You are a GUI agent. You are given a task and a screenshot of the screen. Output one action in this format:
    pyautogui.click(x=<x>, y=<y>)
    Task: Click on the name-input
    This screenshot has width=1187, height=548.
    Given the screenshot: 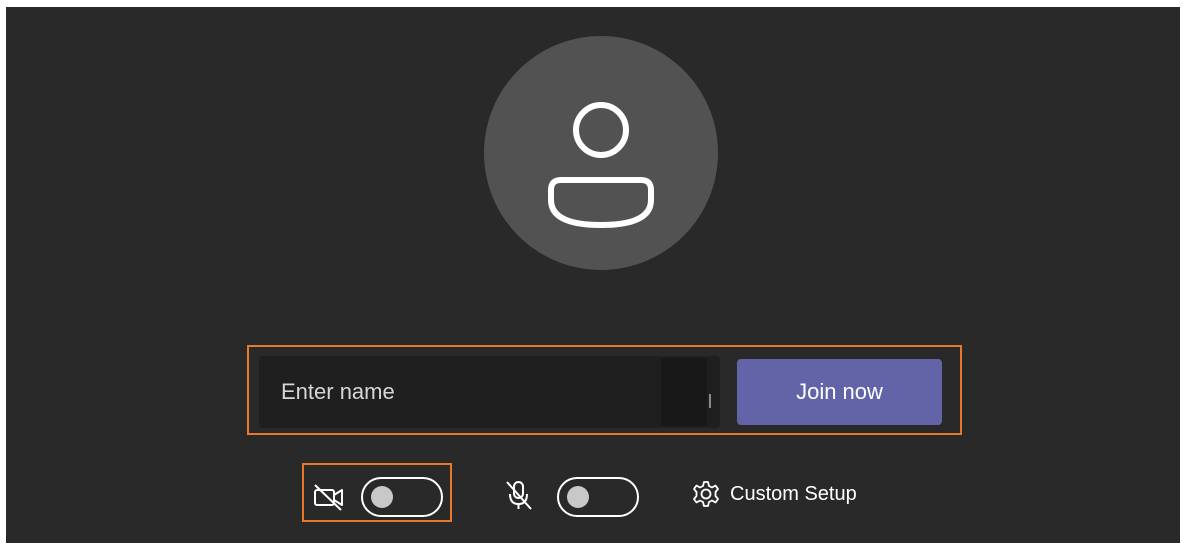 What is the action you would take?
    pyautogui.click(x=459, y=392)
    